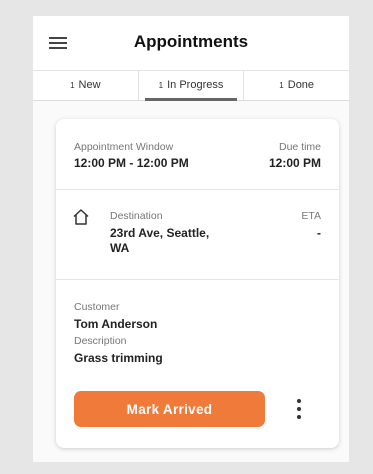  What do you see at coordinates (89, 85) in the screenshot?
I see `tab-label: New` at bounding box center [89, 85].